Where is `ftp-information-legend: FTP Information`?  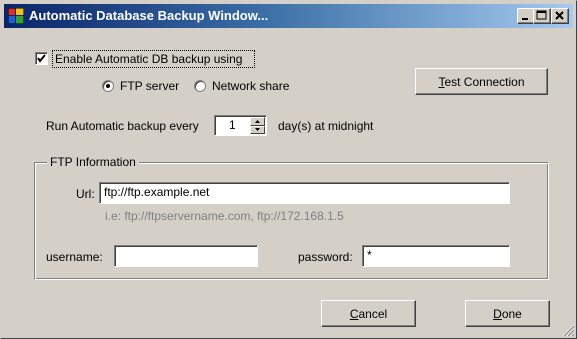 ftp-information-legend: FTP Information is located at coordinates (93, 162).